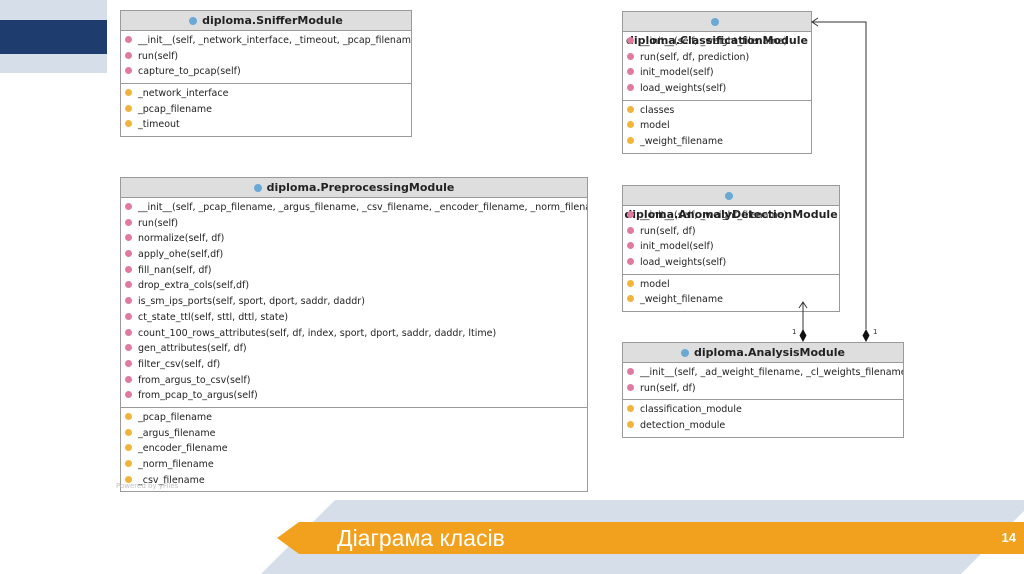  Describe the element at coordinates (844, 179) in the screenshot. I see `composition-analysis-classification: 1` at that location.